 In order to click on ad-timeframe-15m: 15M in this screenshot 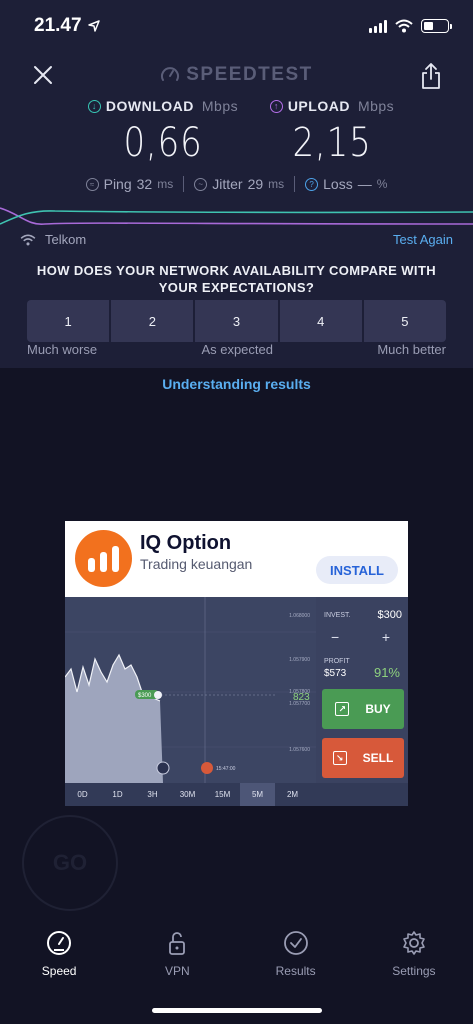, I will do `click(222, 794)`.